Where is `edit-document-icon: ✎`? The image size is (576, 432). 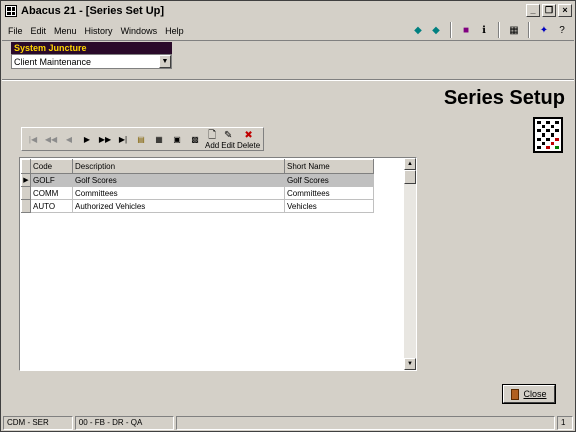 edit-document-icon: ✎ is located at coordinates (228, 135).